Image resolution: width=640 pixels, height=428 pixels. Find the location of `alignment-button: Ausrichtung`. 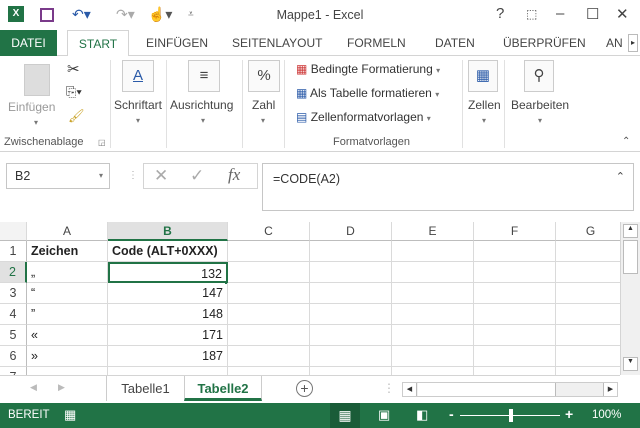

alignment-button: Ausrichtung is located at coordinates (201, 105).